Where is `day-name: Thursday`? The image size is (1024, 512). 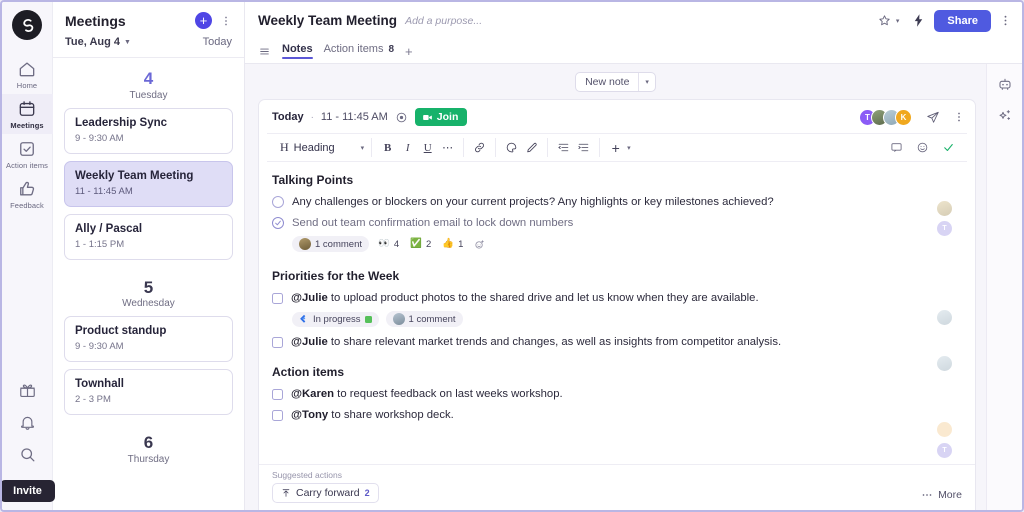 day-name: Thursday is located at coordinates (148, 460).